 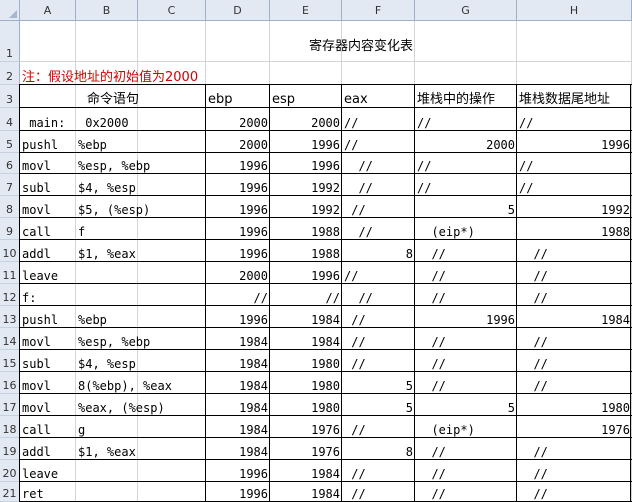 What do you see at coordinates (574, 119) in the screenshot?
I see `cell-r4-h: //` at bounding box center [574, 119].